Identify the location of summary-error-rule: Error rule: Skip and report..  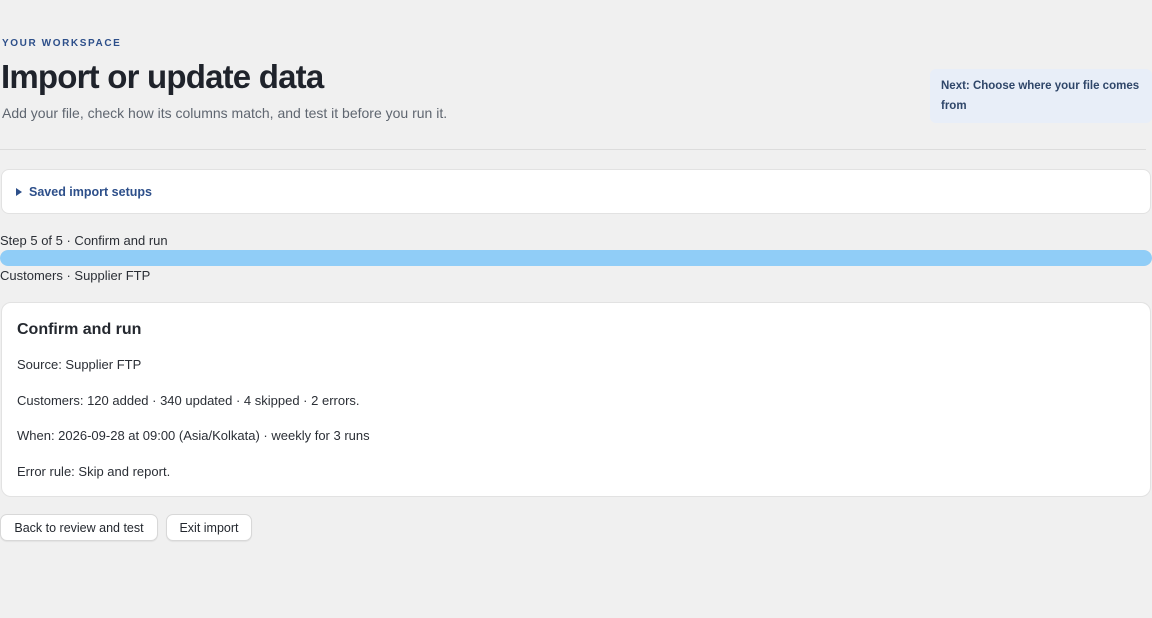
(94, 471).